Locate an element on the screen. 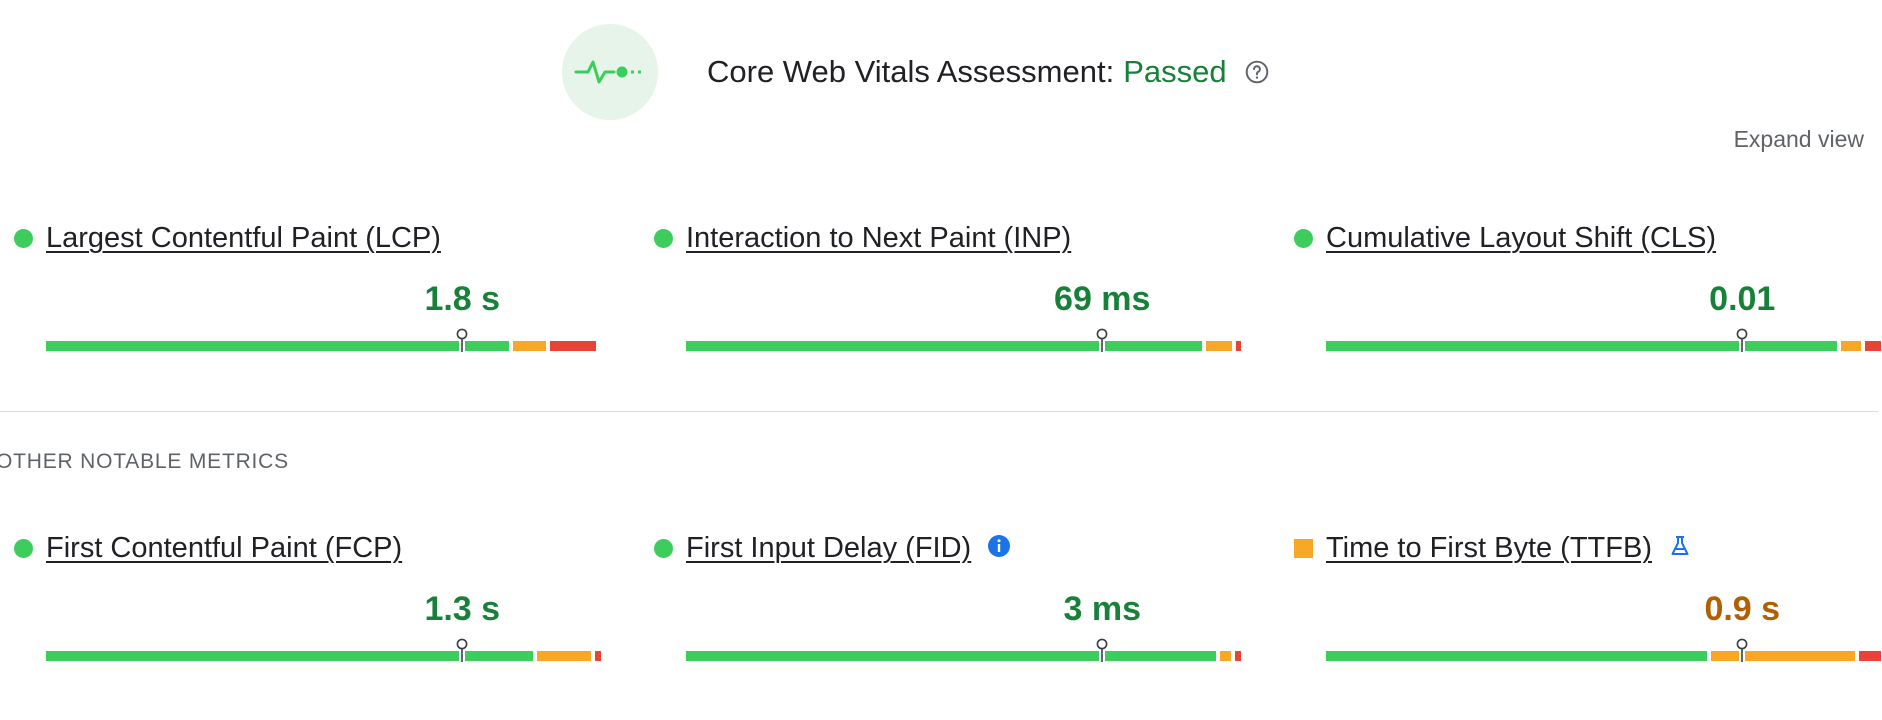  metric-title-link: First Input Delay (FID) is located at coordinates (828, 548).